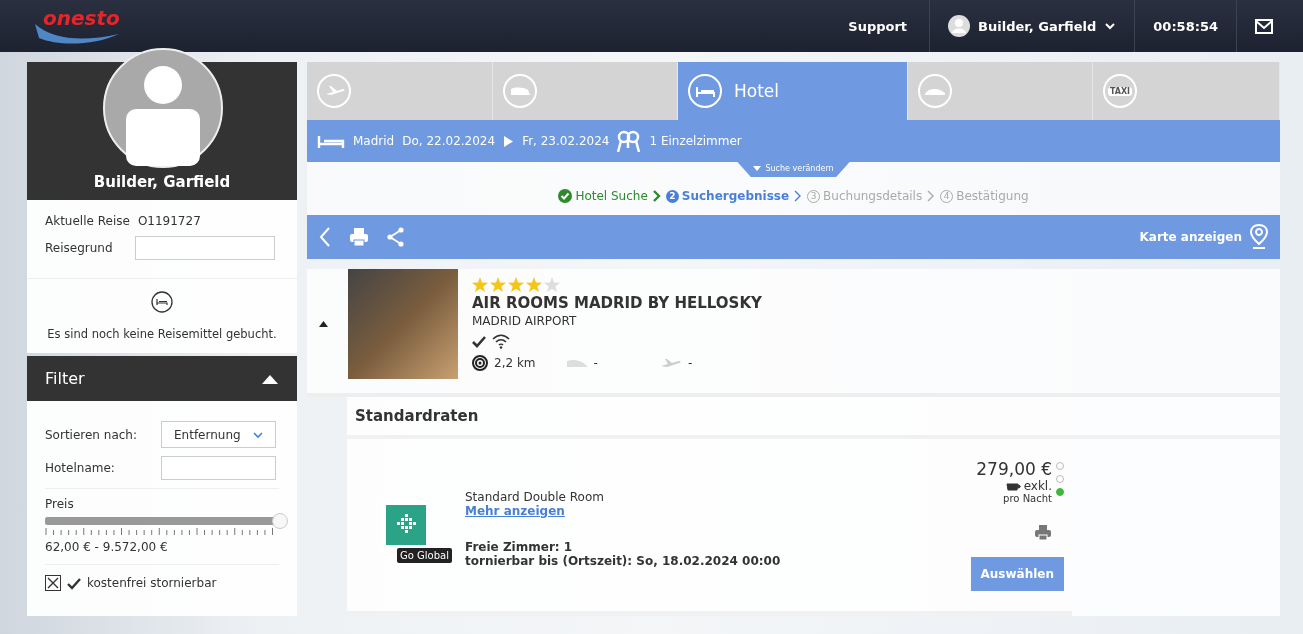 This screenshot has width=1303, height=634. What do you see at coordinates (757, 168) in the screenshot?
I see `caret-down-icon` at bounding box center [757, 168].